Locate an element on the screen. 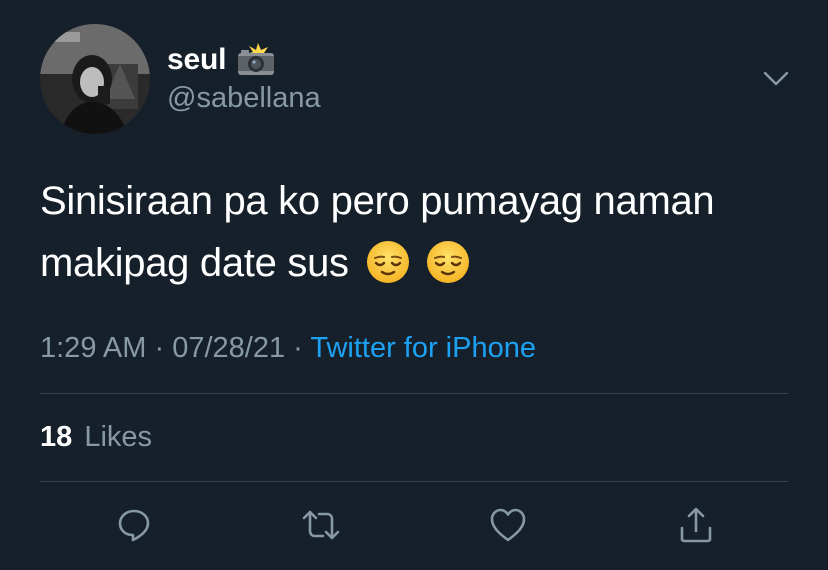 This screenshot has height=570, width=828. camera-with-flash-emoji is located at coordinates (256, 60).